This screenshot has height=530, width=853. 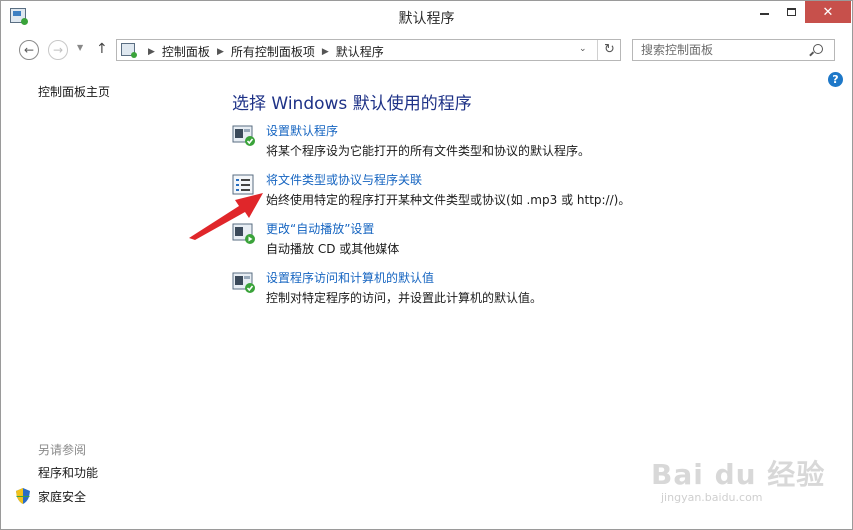 What do you see at coordinates (344, 179) in the screenshot?
I see `file-association-link: 将文件类型或协议与程序关联` at bounding box center [344, 179].